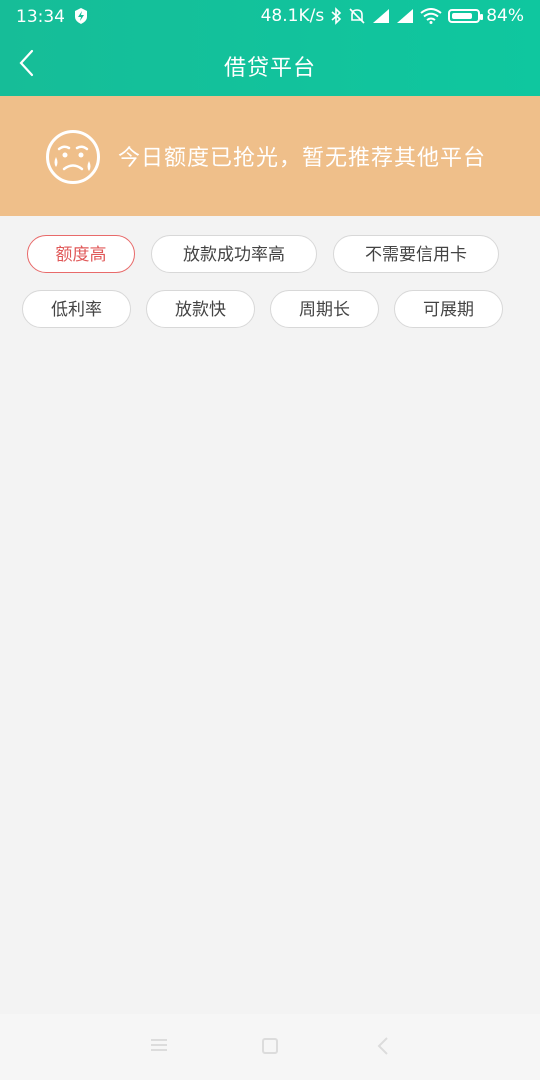 The height and width of the screenshot is (1080, 540). Describe the element at coordinates (505, 16) in the screenshot. I see `battery-percent: 84%` at that location.